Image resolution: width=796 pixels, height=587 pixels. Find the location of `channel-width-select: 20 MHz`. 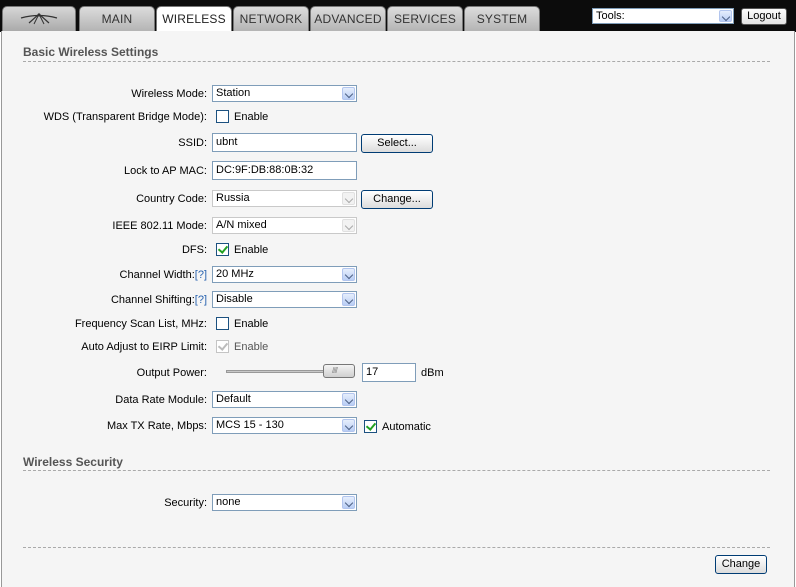

channel-width-select: 20 MHz is located at coordinates (284, 274).